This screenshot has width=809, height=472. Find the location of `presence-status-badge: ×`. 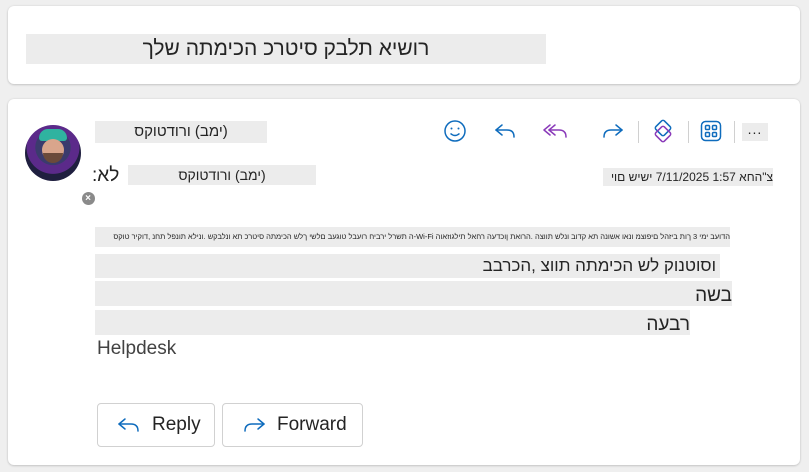

presence-status-badge: × is located at coordinates (88, 198).